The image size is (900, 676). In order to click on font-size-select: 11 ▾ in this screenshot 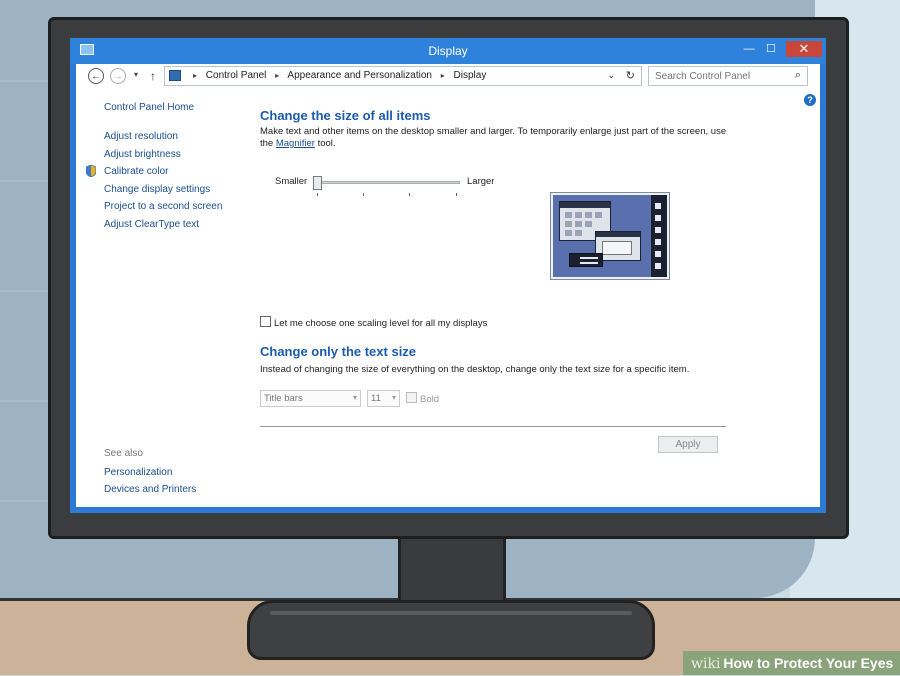, I will do `click(383, 398)`.